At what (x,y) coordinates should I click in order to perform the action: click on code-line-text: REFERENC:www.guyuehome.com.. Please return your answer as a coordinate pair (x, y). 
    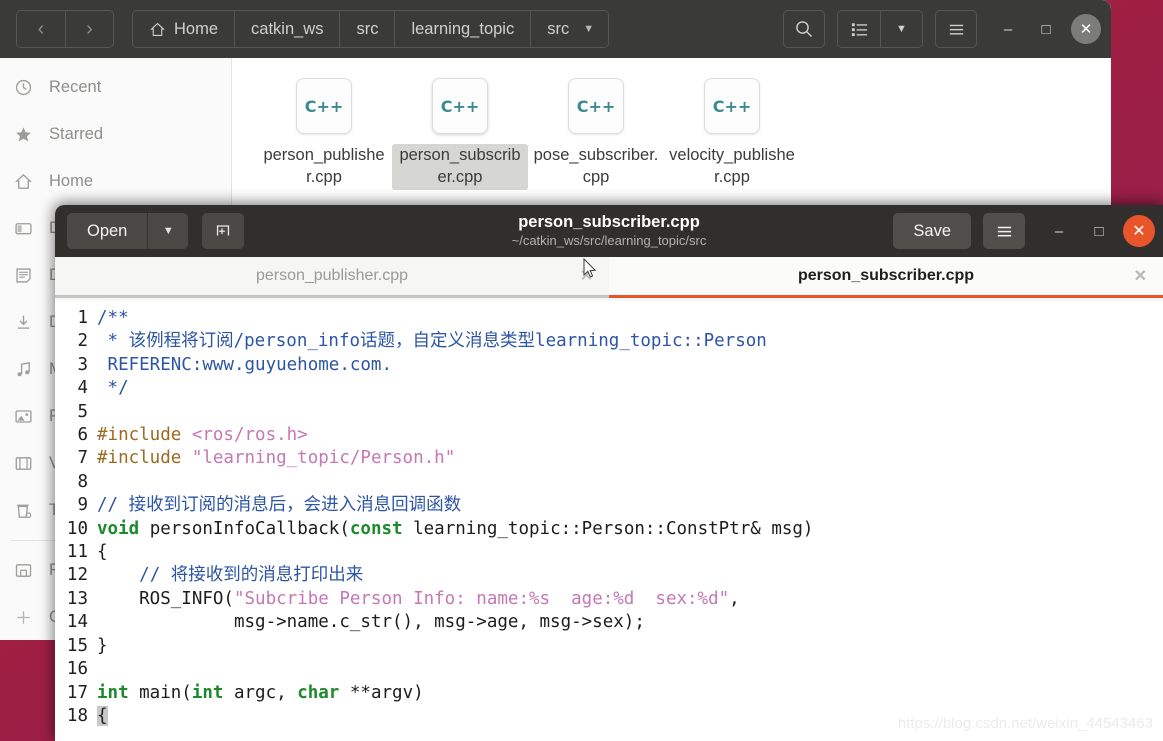
    Looking at the image, I should click on (244, 365).